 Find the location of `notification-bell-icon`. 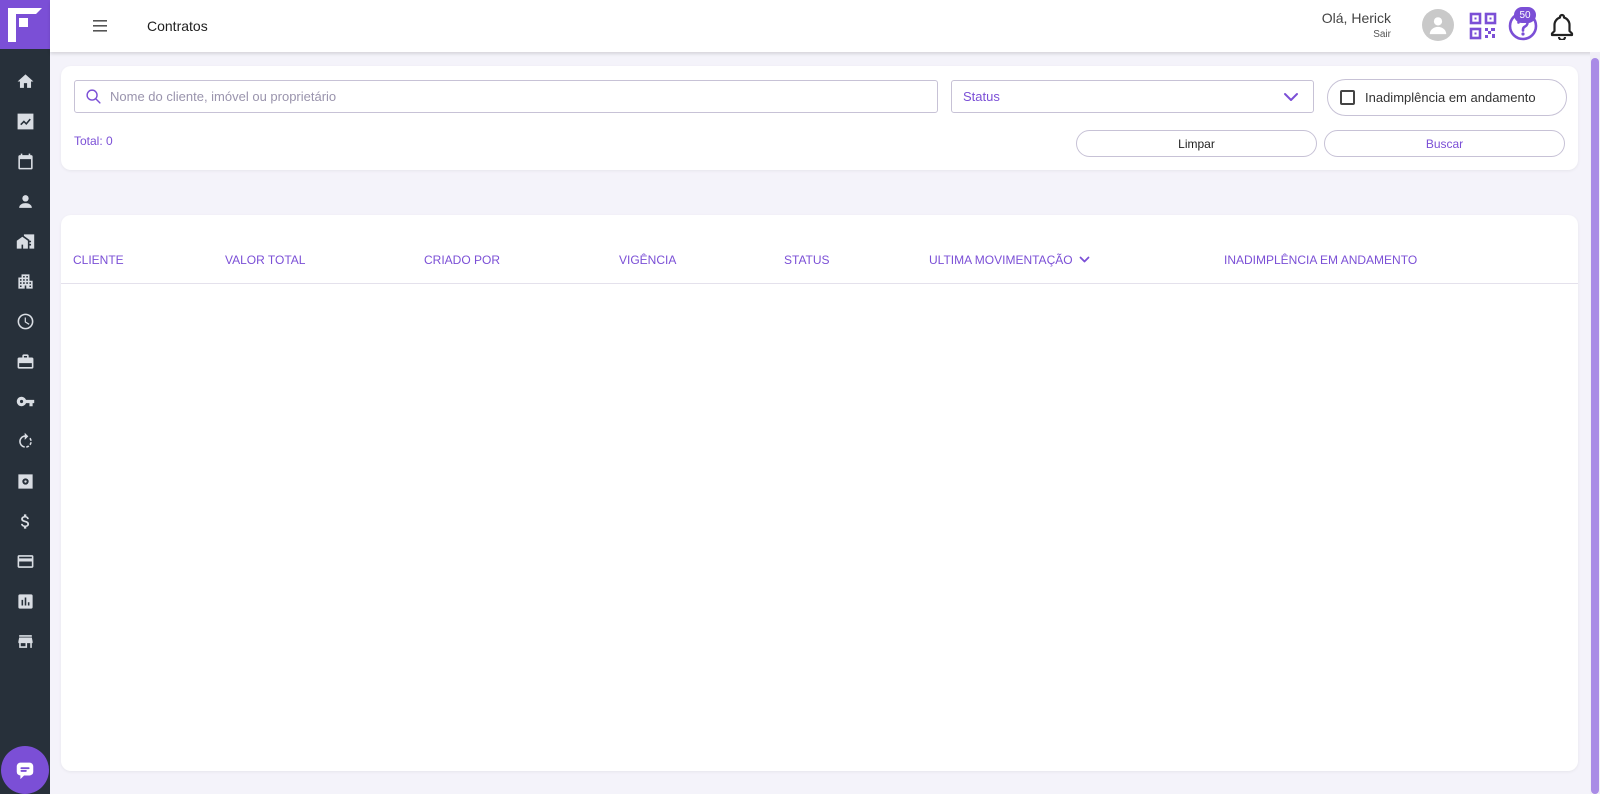

notification-bell-icon is located at coordinates (1562, 26).